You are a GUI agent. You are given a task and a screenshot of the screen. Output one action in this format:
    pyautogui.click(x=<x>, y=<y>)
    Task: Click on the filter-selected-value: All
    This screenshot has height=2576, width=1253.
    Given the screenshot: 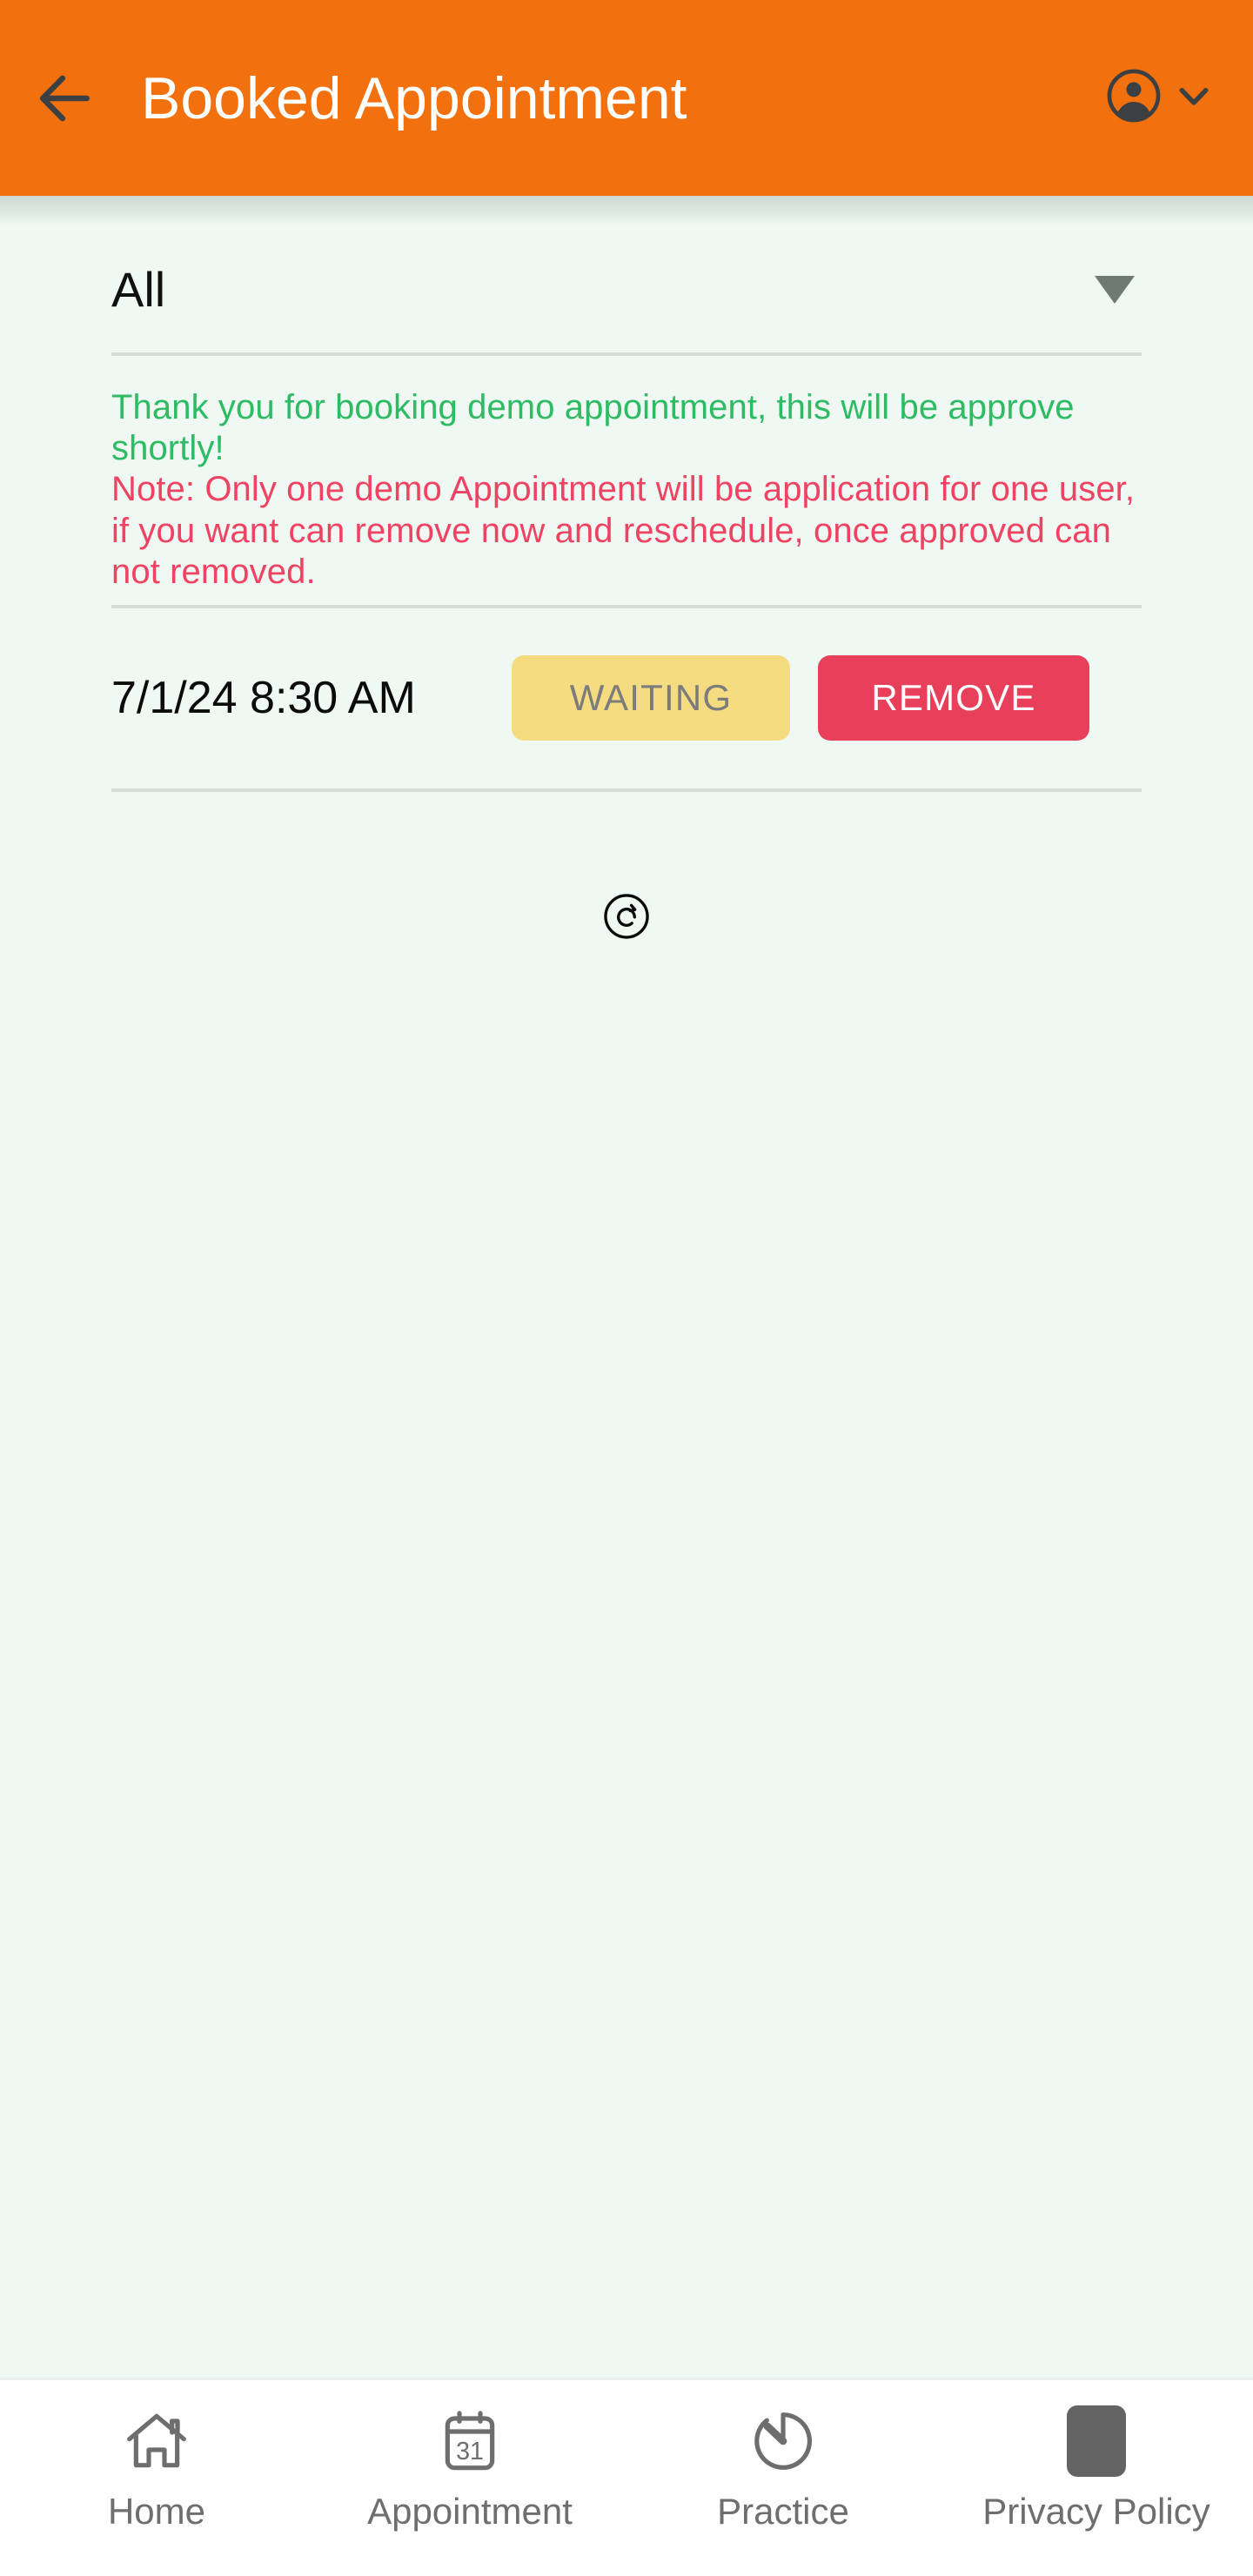 What is the action you would take?
    pyautogui.click(x=138, y=289)
    